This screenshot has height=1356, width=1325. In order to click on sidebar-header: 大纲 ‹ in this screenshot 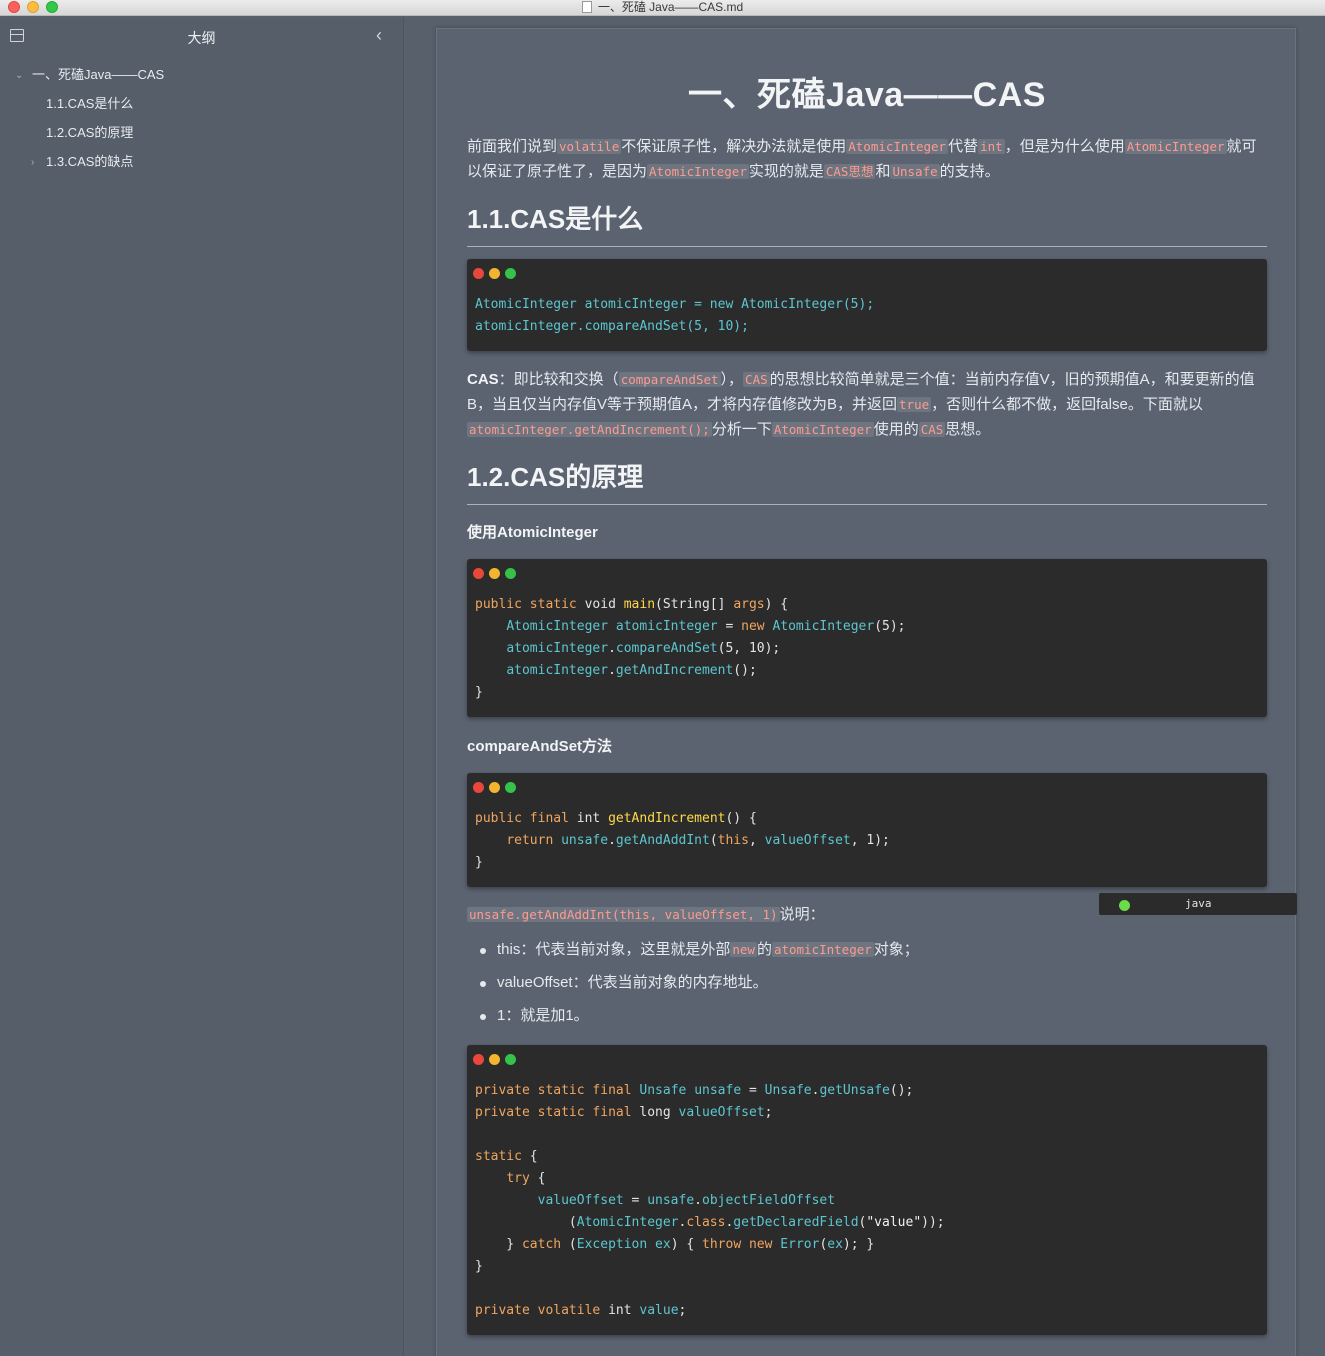, I will do `click(201, 36)`.